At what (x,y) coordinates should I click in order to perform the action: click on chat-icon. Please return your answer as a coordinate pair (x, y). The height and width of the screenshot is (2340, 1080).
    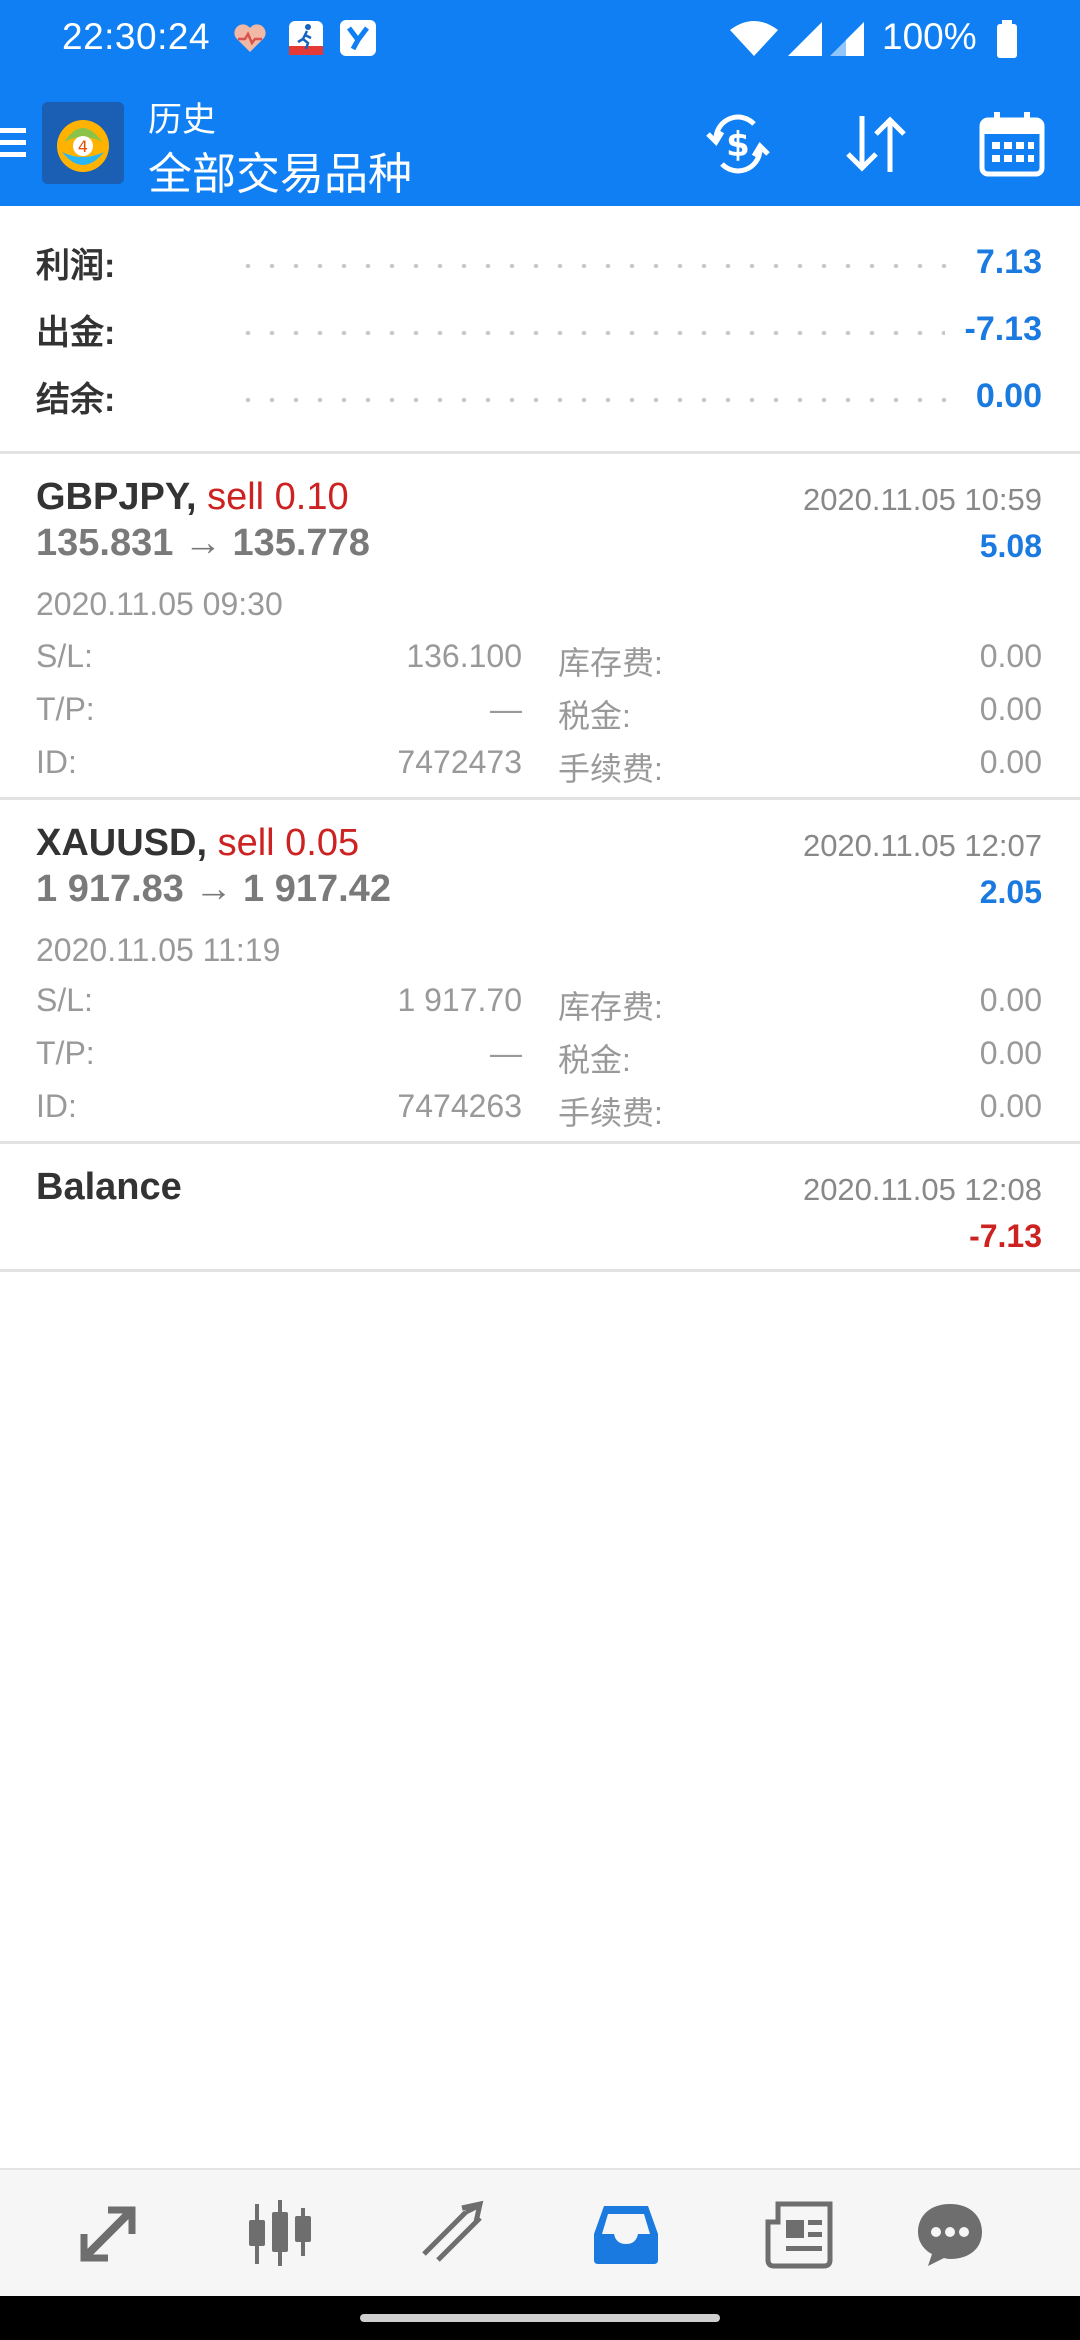
    Looking at the image, I should click on (950, 2234).